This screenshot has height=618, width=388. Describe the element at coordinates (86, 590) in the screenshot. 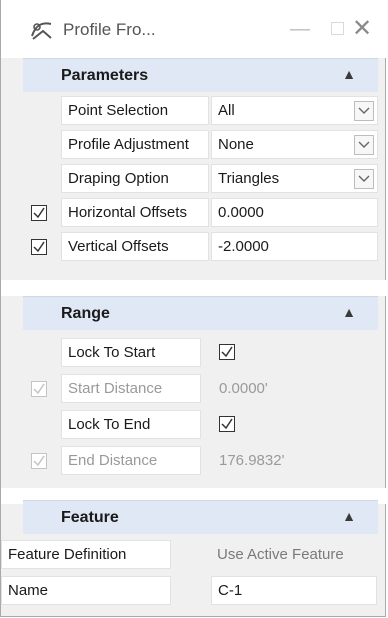

I see `name-label: Name` at that location.